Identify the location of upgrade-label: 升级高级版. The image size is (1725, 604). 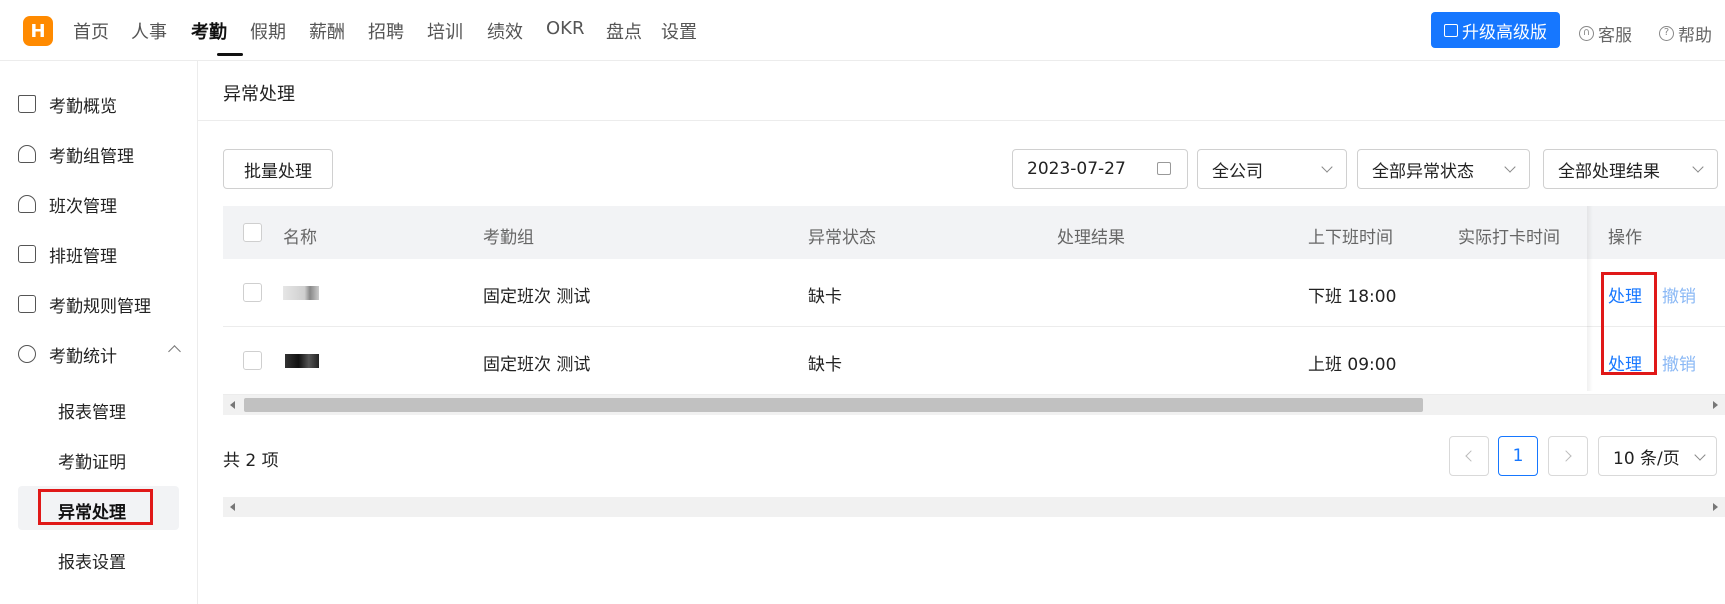
(1504, 32).